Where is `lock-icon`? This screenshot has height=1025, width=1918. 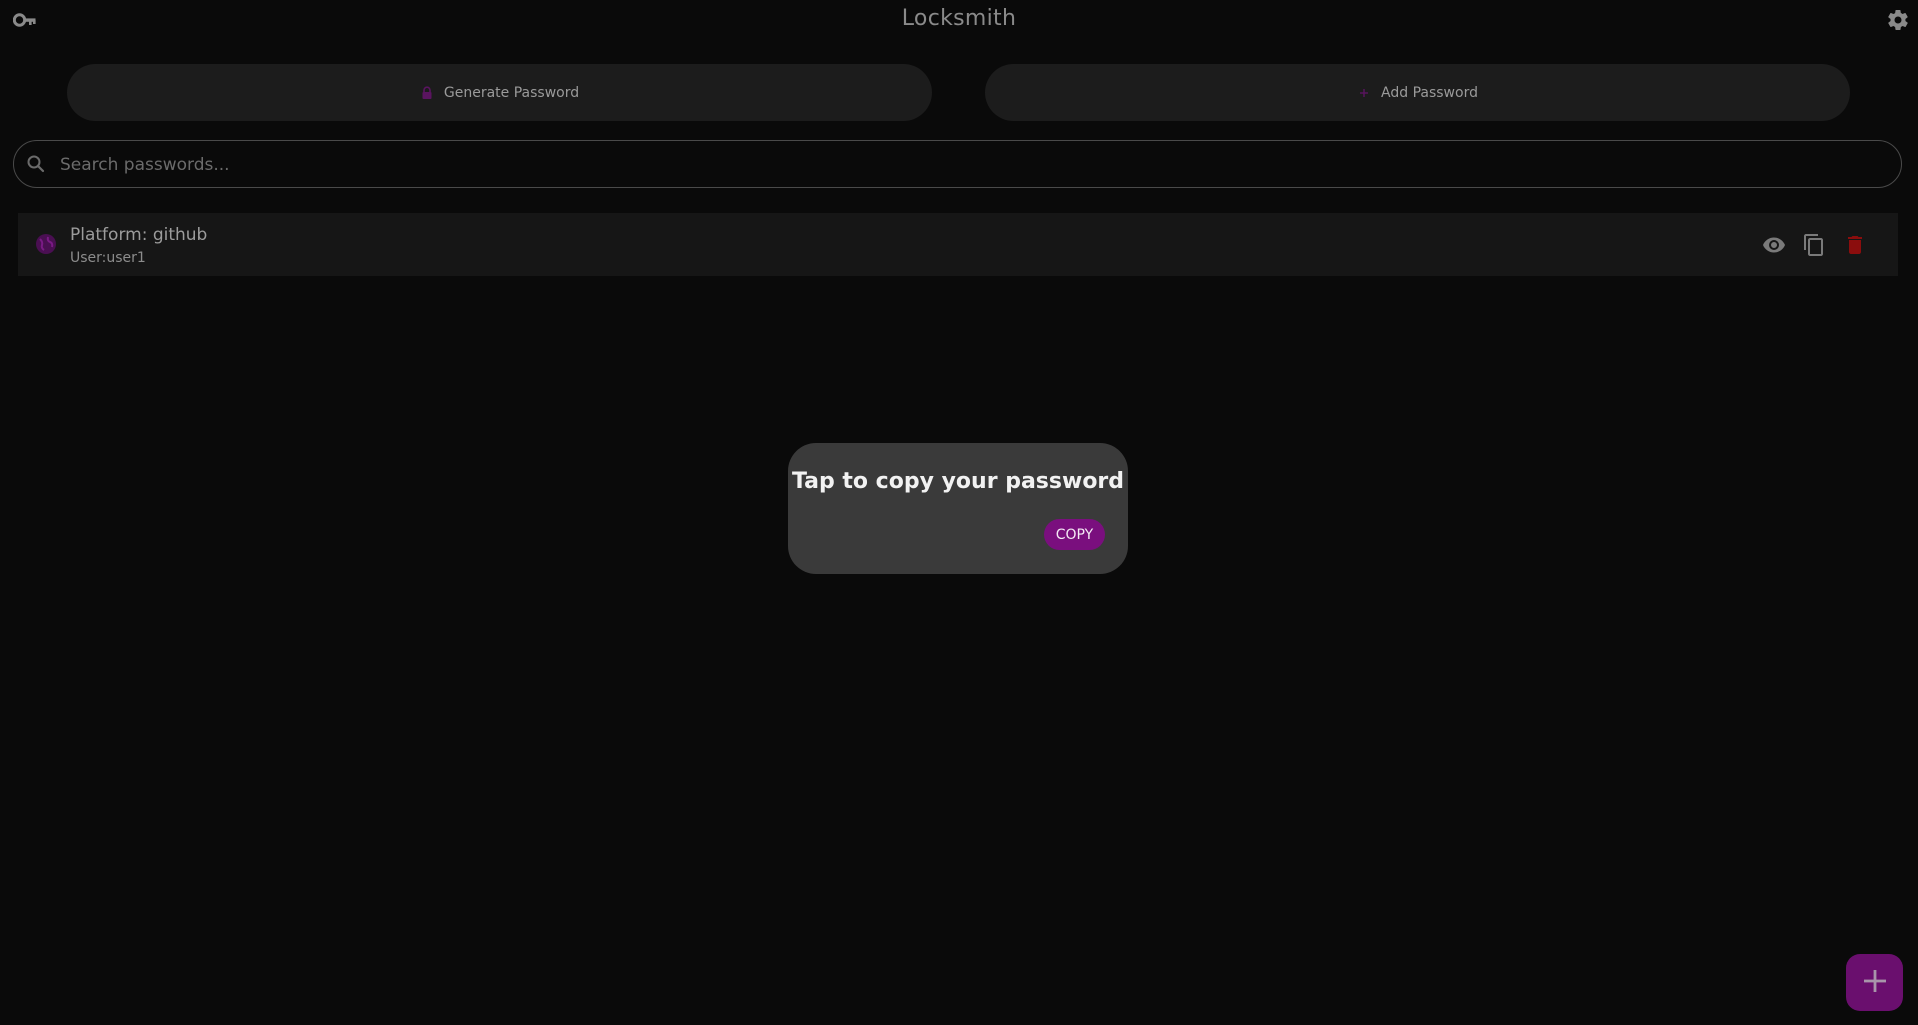 lock-icon is located at coordinates (427, 92).